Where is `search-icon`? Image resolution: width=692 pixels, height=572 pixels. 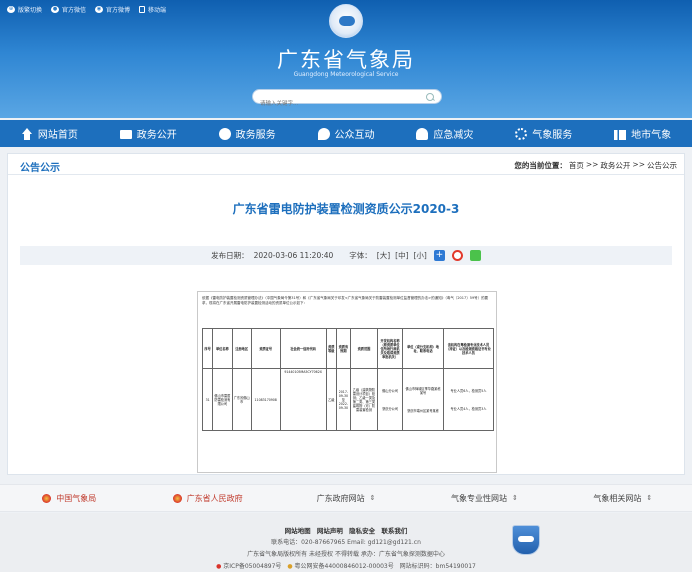
search-icon is located at coordinates (430, 97).